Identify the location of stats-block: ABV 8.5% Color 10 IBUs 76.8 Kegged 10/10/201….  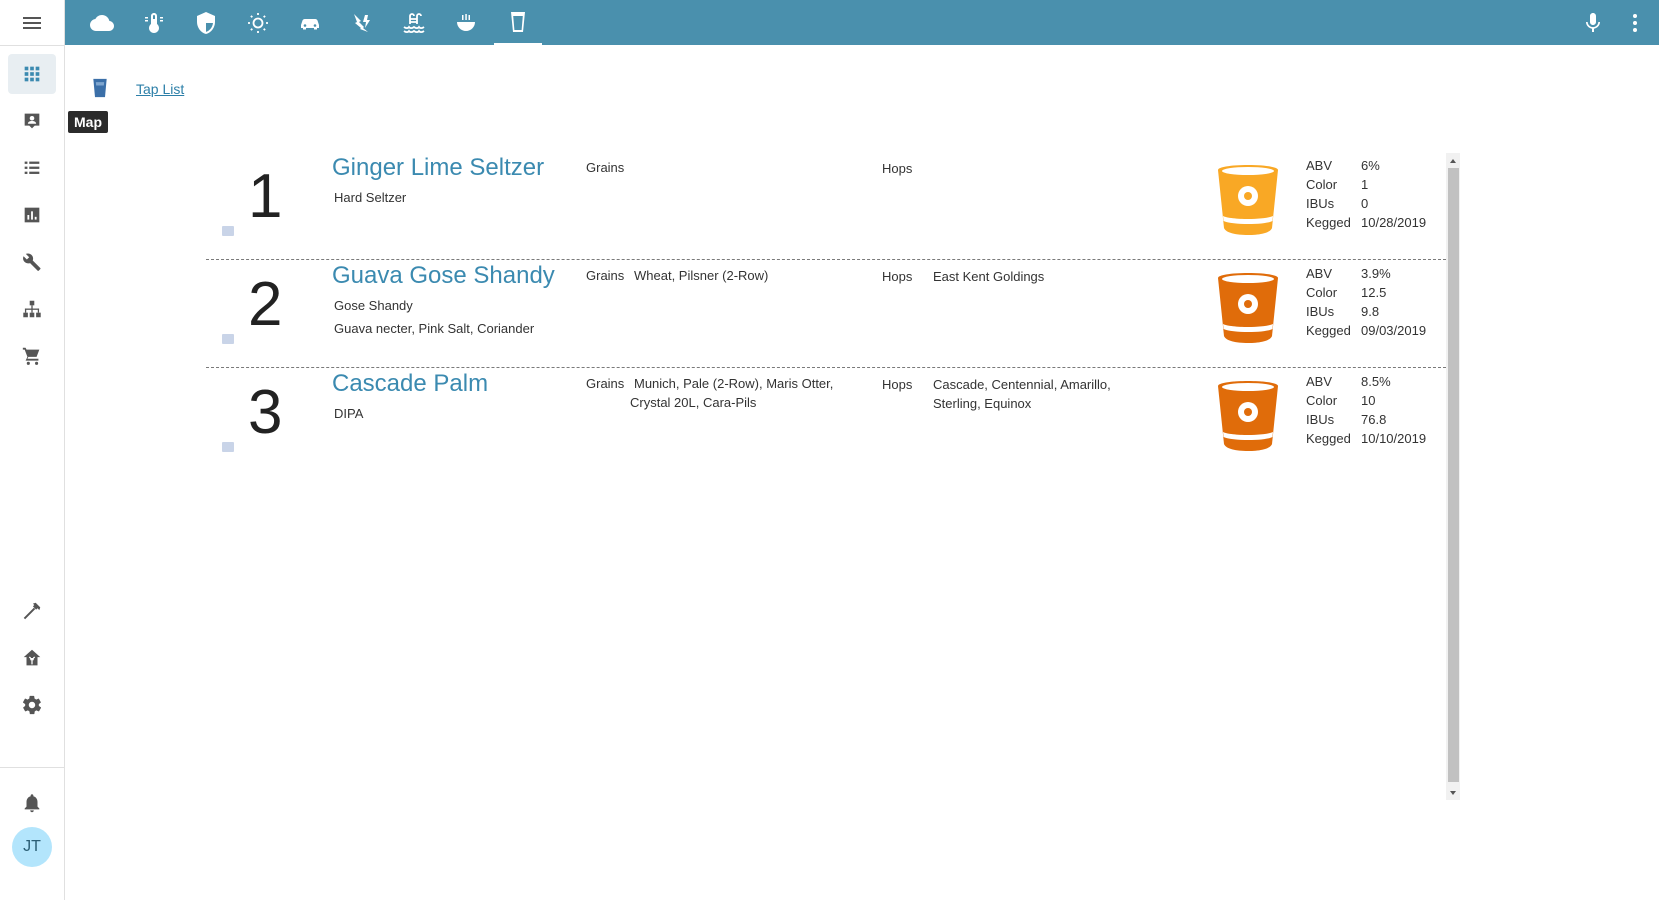
(1366, 410).